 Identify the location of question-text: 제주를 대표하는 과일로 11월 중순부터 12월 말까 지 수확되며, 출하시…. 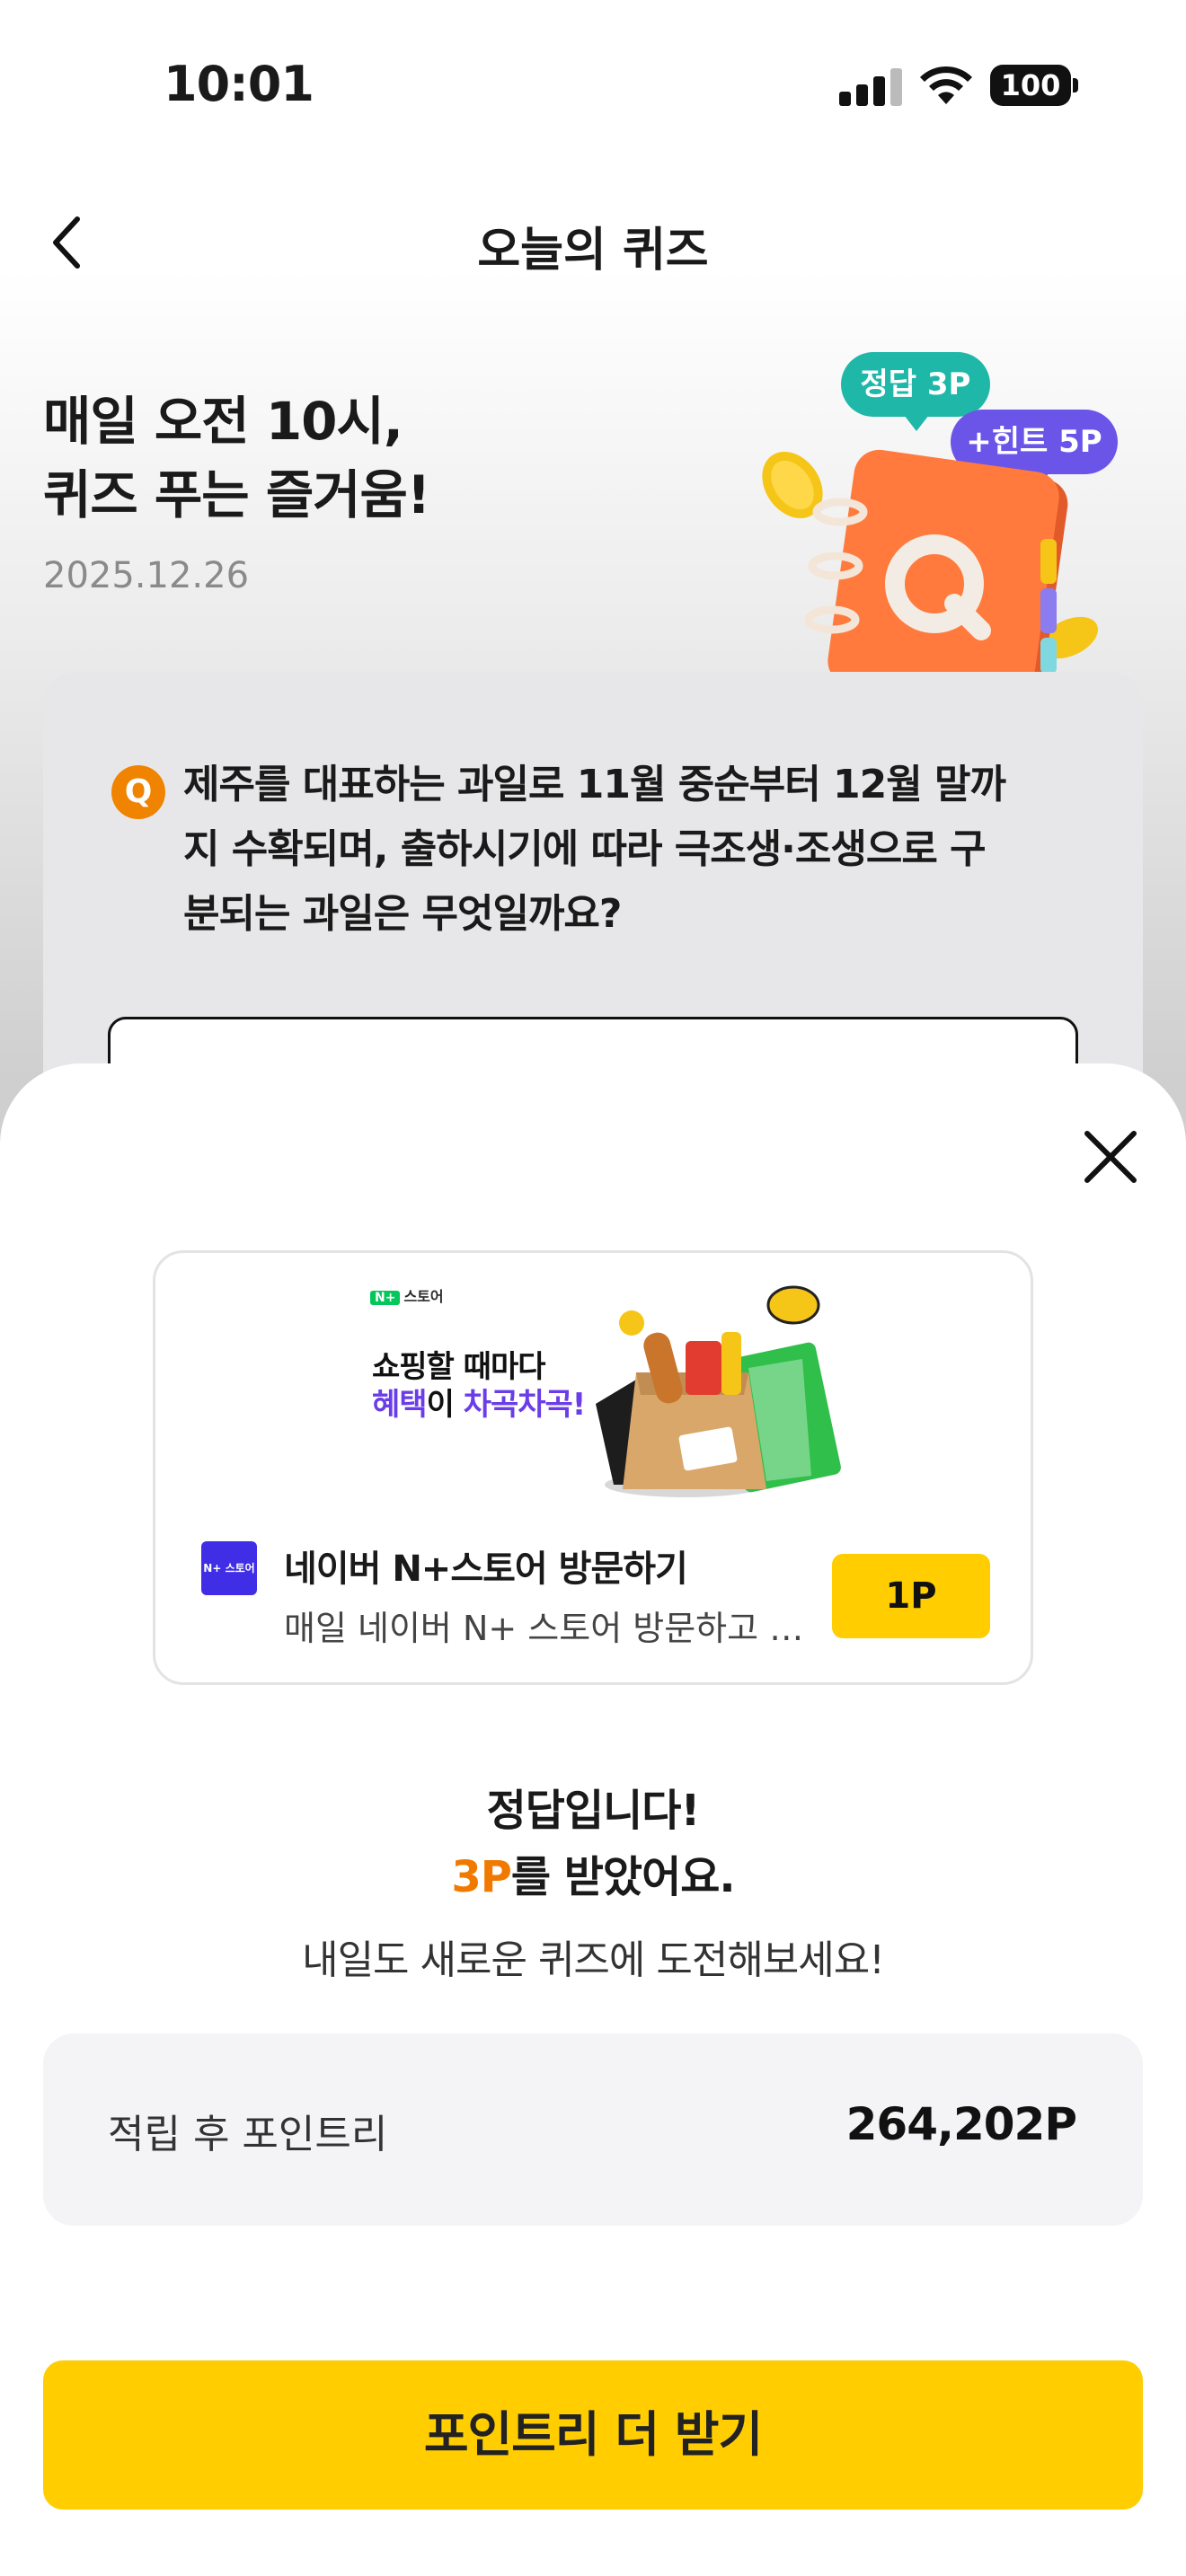
(628, 850).